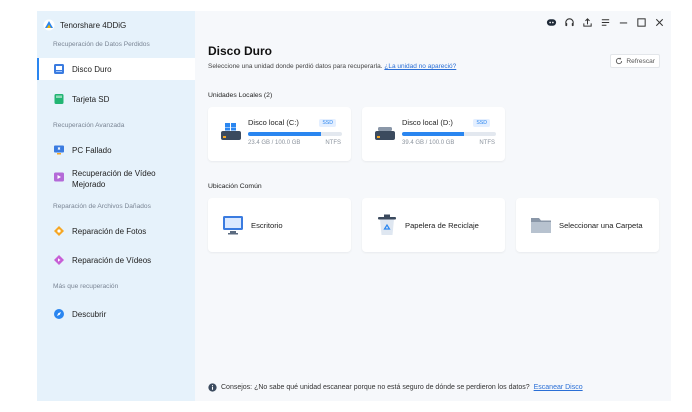  Describe the element at coordinates (231, 131) in the screenshot. I see `windows-drive-icon` at that location.